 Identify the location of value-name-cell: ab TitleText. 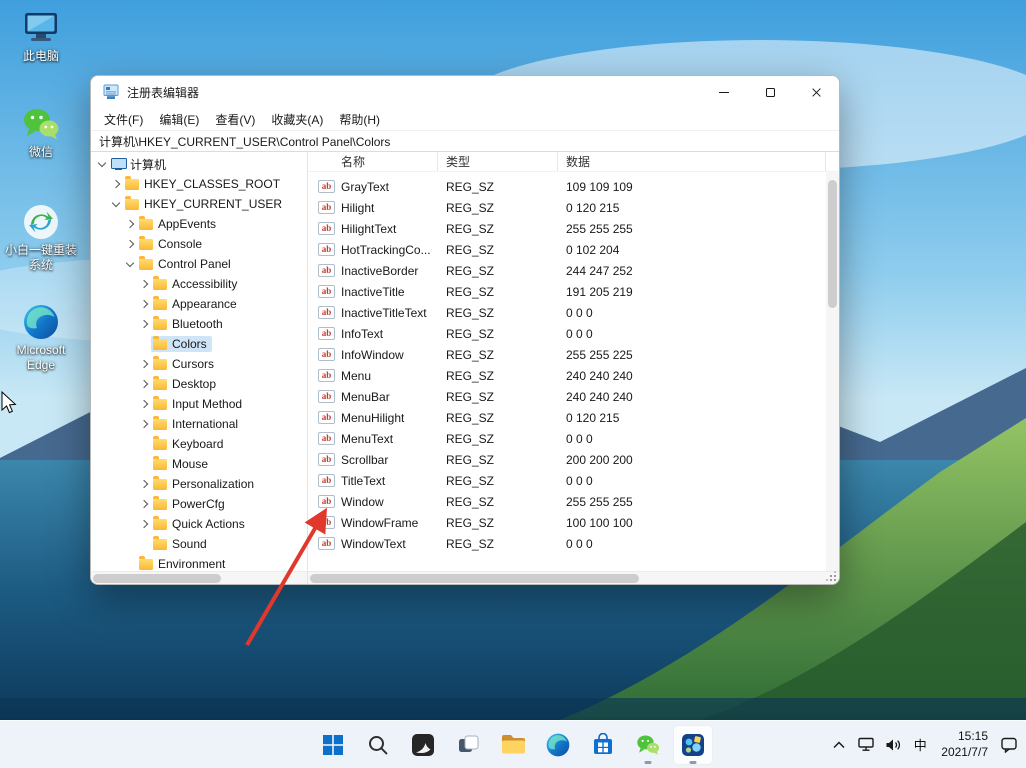
(373, 481).